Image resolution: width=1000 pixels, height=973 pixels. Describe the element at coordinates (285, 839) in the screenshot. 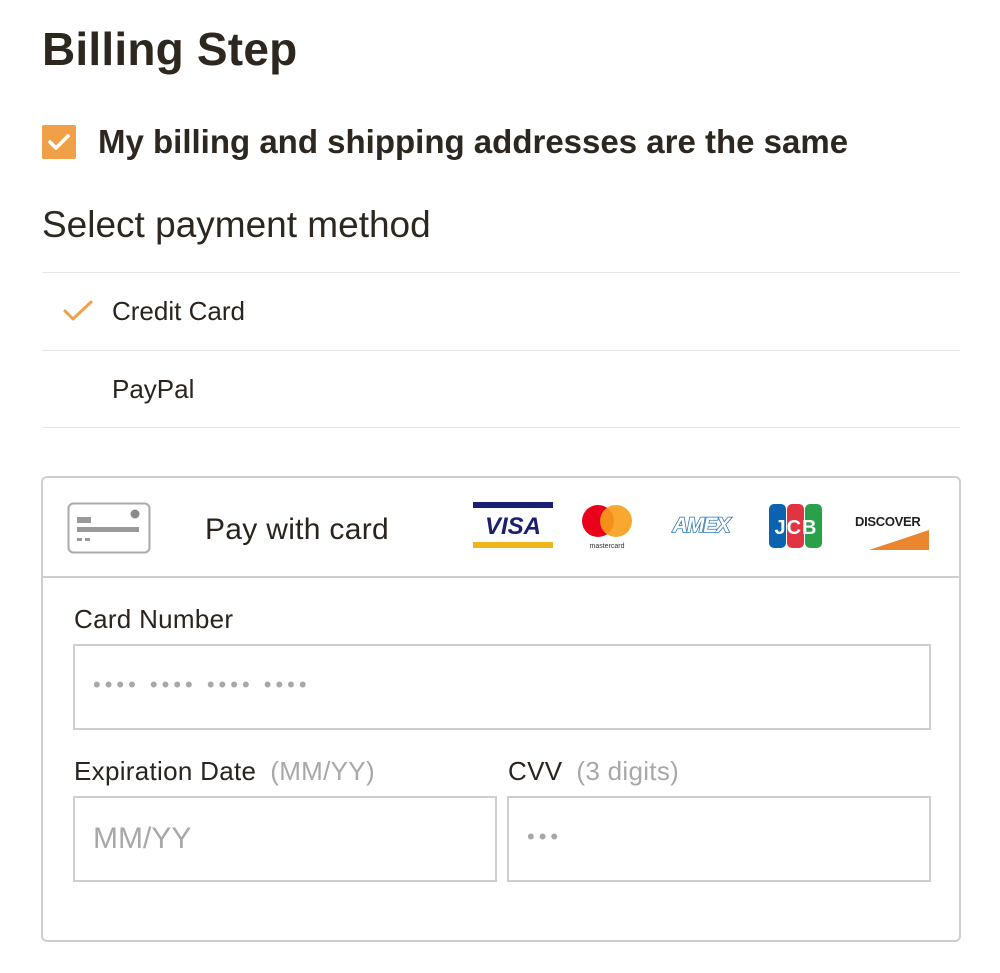

I see `expiration-date-input: MM/YY` at that location.